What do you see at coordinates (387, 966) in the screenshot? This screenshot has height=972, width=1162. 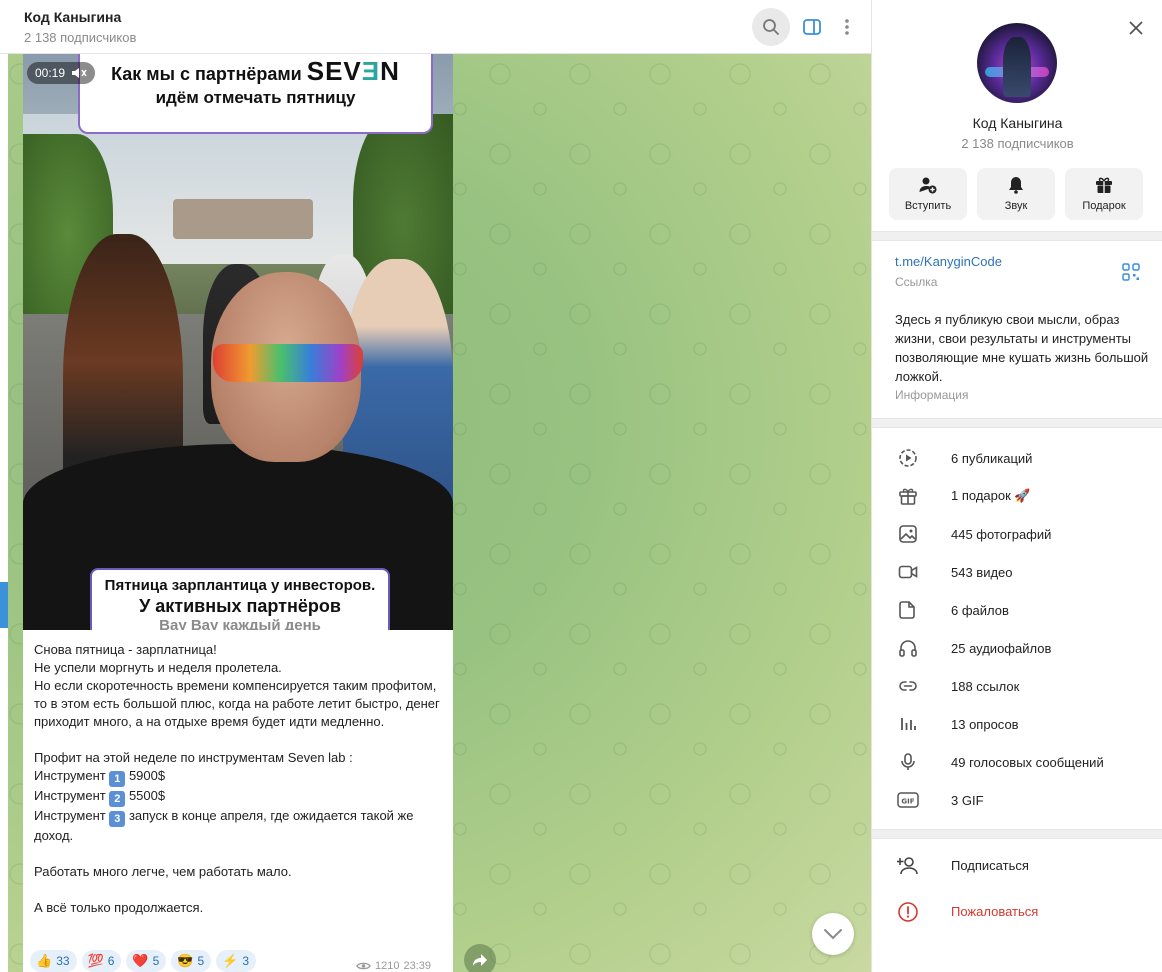 I see `views-count: 1210` at bounding box center [387, 966].